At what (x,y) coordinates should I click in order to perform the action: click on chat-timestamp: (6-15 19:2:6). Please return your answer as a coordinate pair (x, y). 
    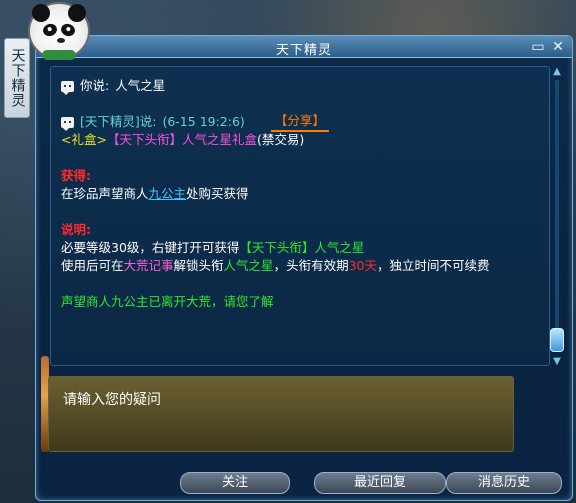
    Looking at the image, I should click on (203, 121).